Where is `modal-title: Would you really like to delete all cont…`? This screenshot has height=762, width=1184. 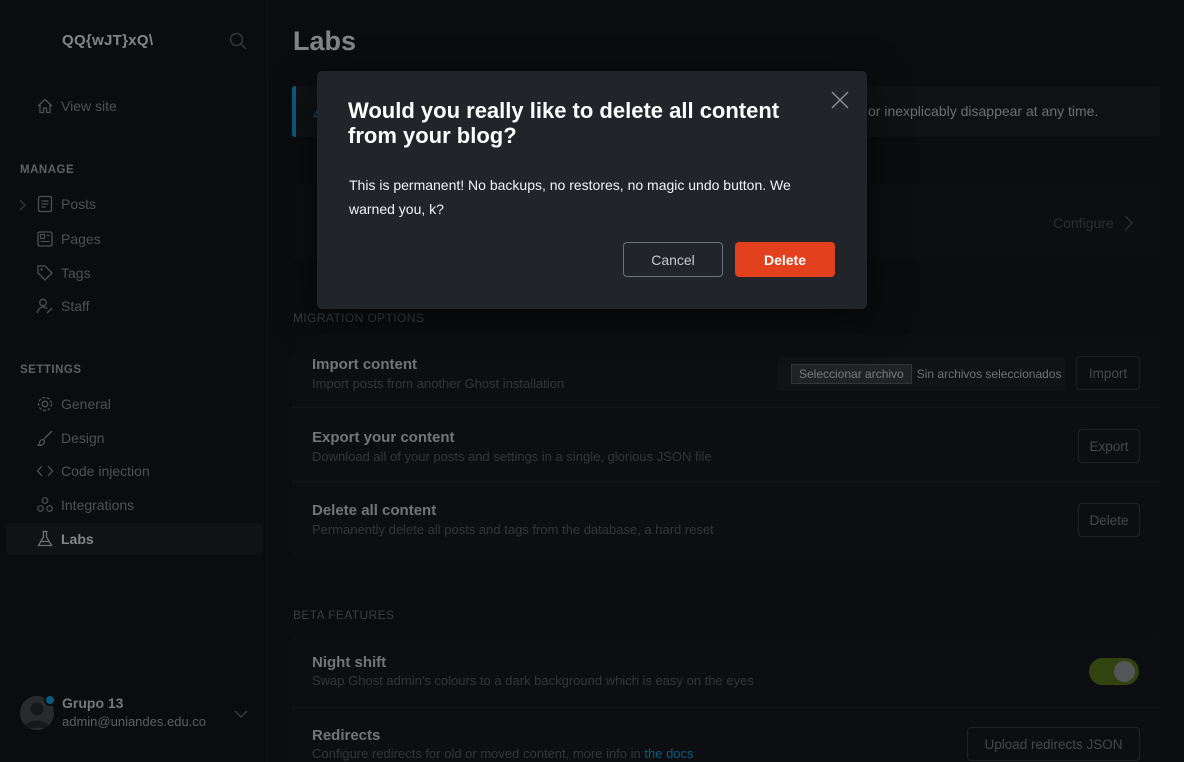
modal-title: Would you really like to delete all cont… is located at coordinates (564, 123).